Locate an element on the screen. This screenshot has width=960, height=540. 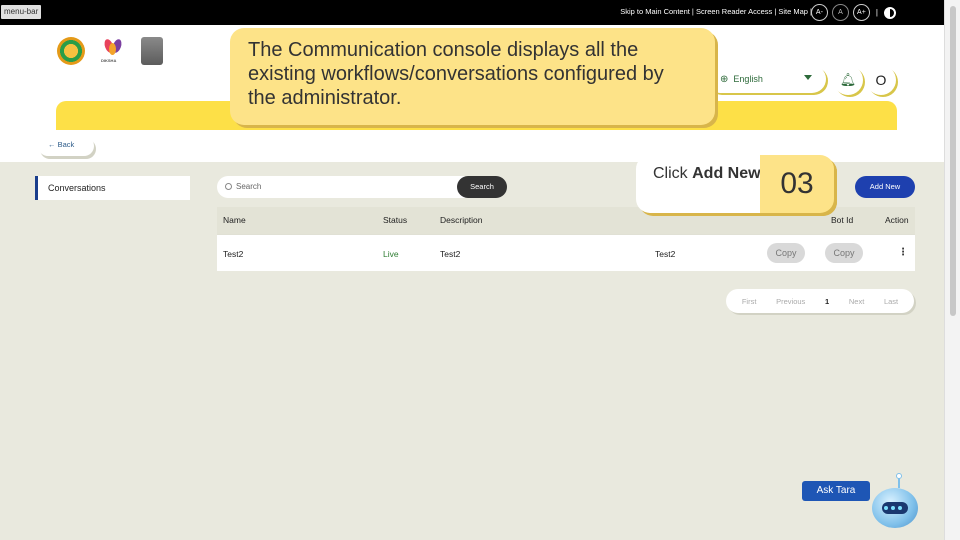
language-select: ⊕ English is located at coordinates (766, 79).